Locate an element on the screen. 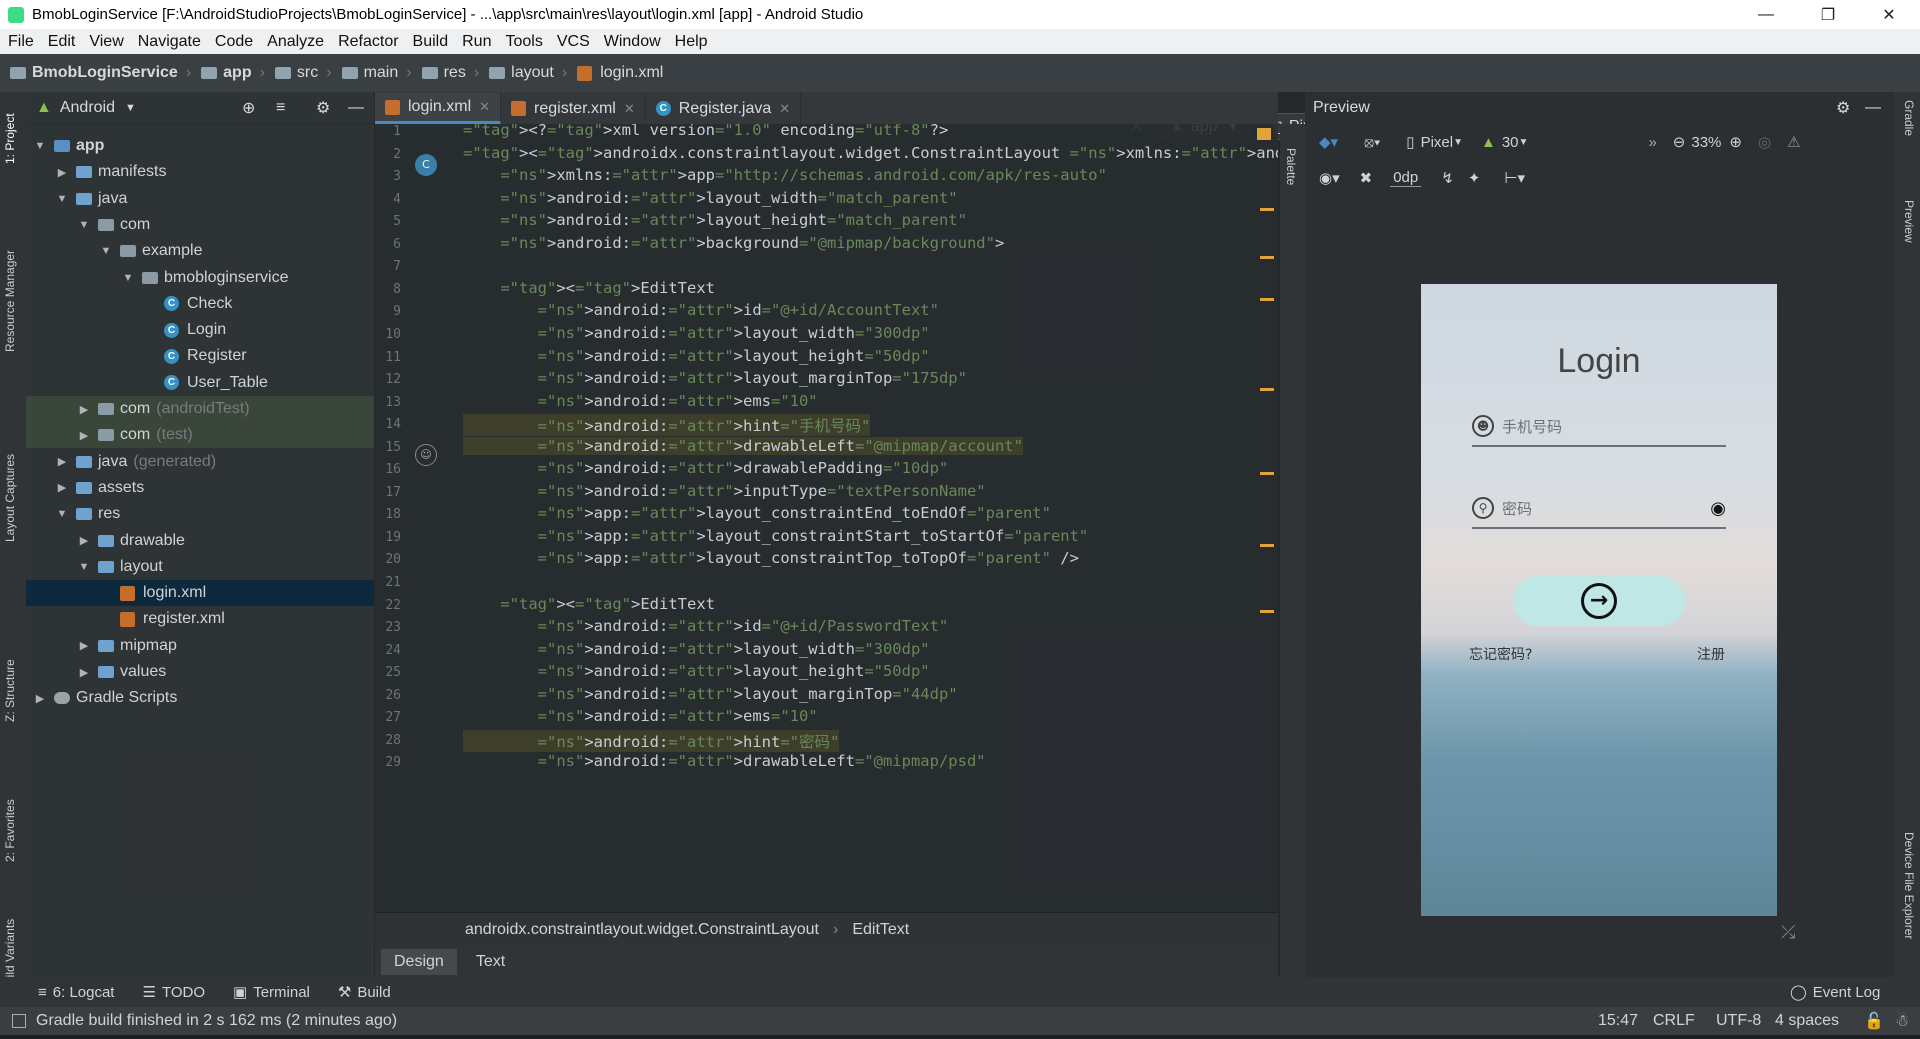  breadcrumb-item: src › is located at coordinates (303, 73).